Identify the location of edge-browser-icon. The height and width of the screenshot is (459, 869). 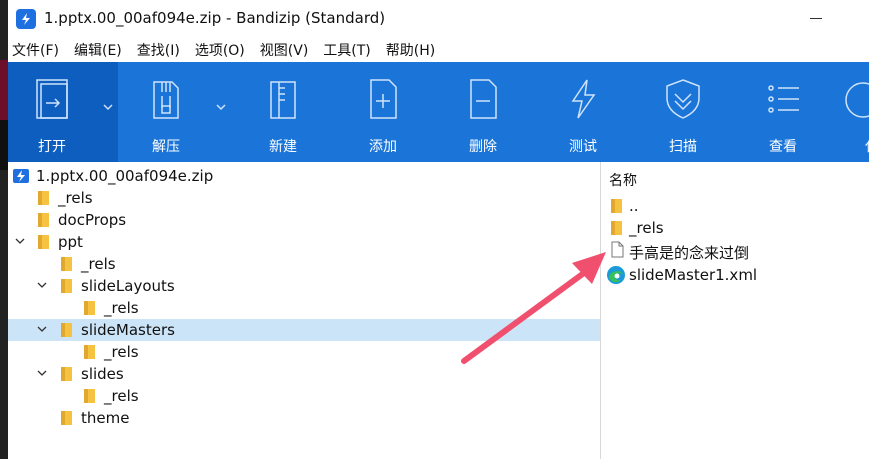
(616, 275).